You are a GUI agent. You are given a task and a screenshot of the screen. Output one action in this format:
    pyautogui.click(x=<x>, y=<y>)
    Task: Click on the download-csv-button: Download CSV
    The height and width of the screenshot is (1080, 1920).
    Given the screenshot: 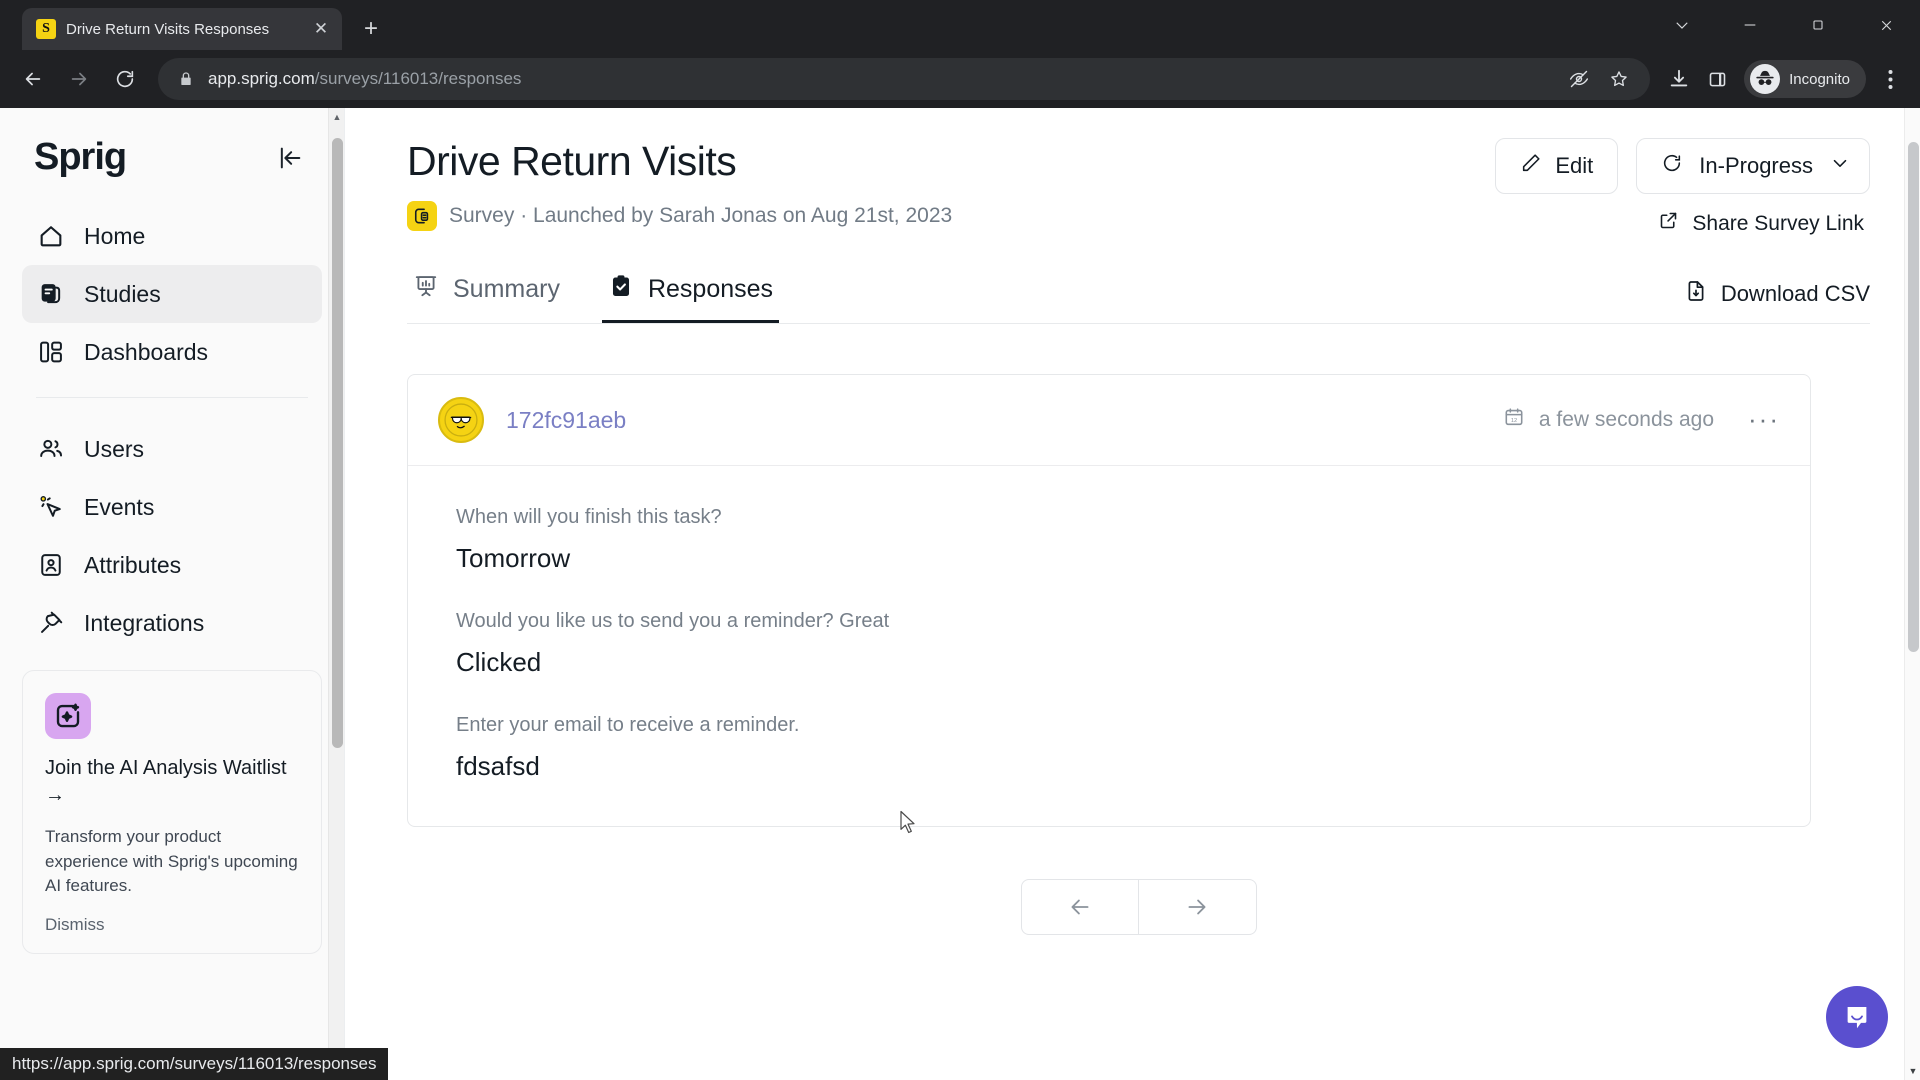 What is the action you would take?
    pyautogui.click(x=1777, y=301)
    